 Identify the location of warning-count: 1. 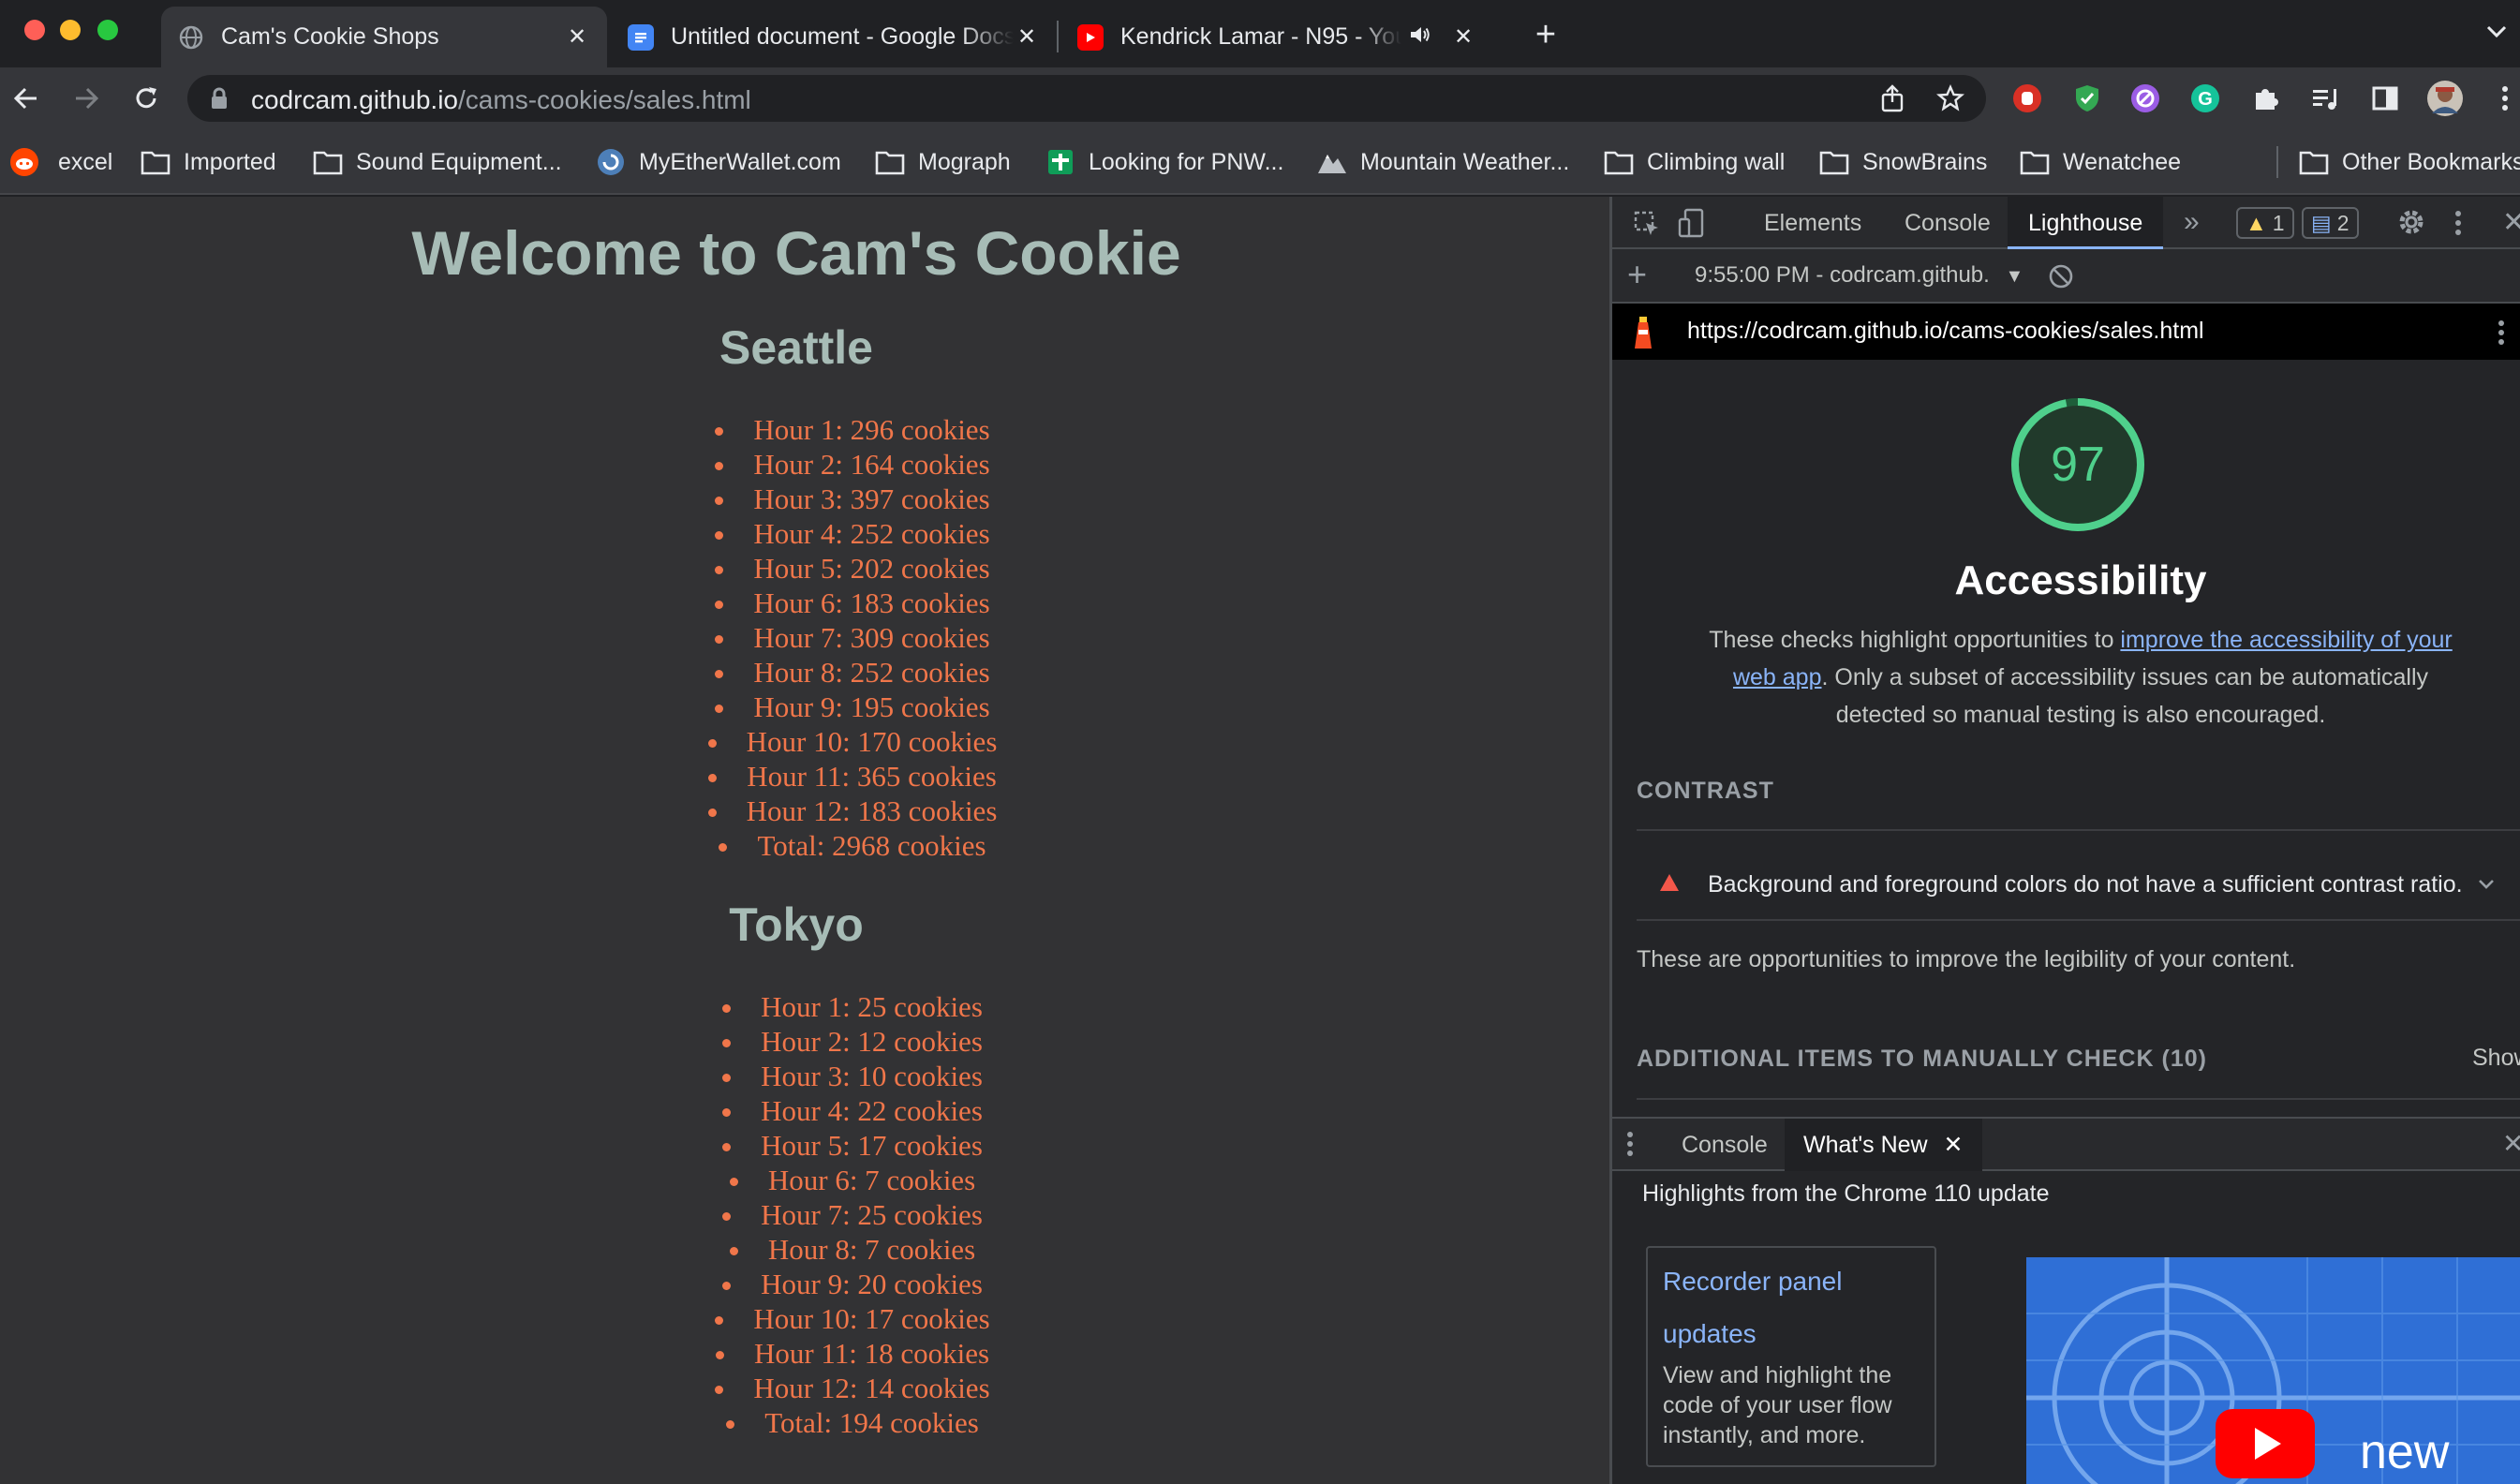
(2278, 222).